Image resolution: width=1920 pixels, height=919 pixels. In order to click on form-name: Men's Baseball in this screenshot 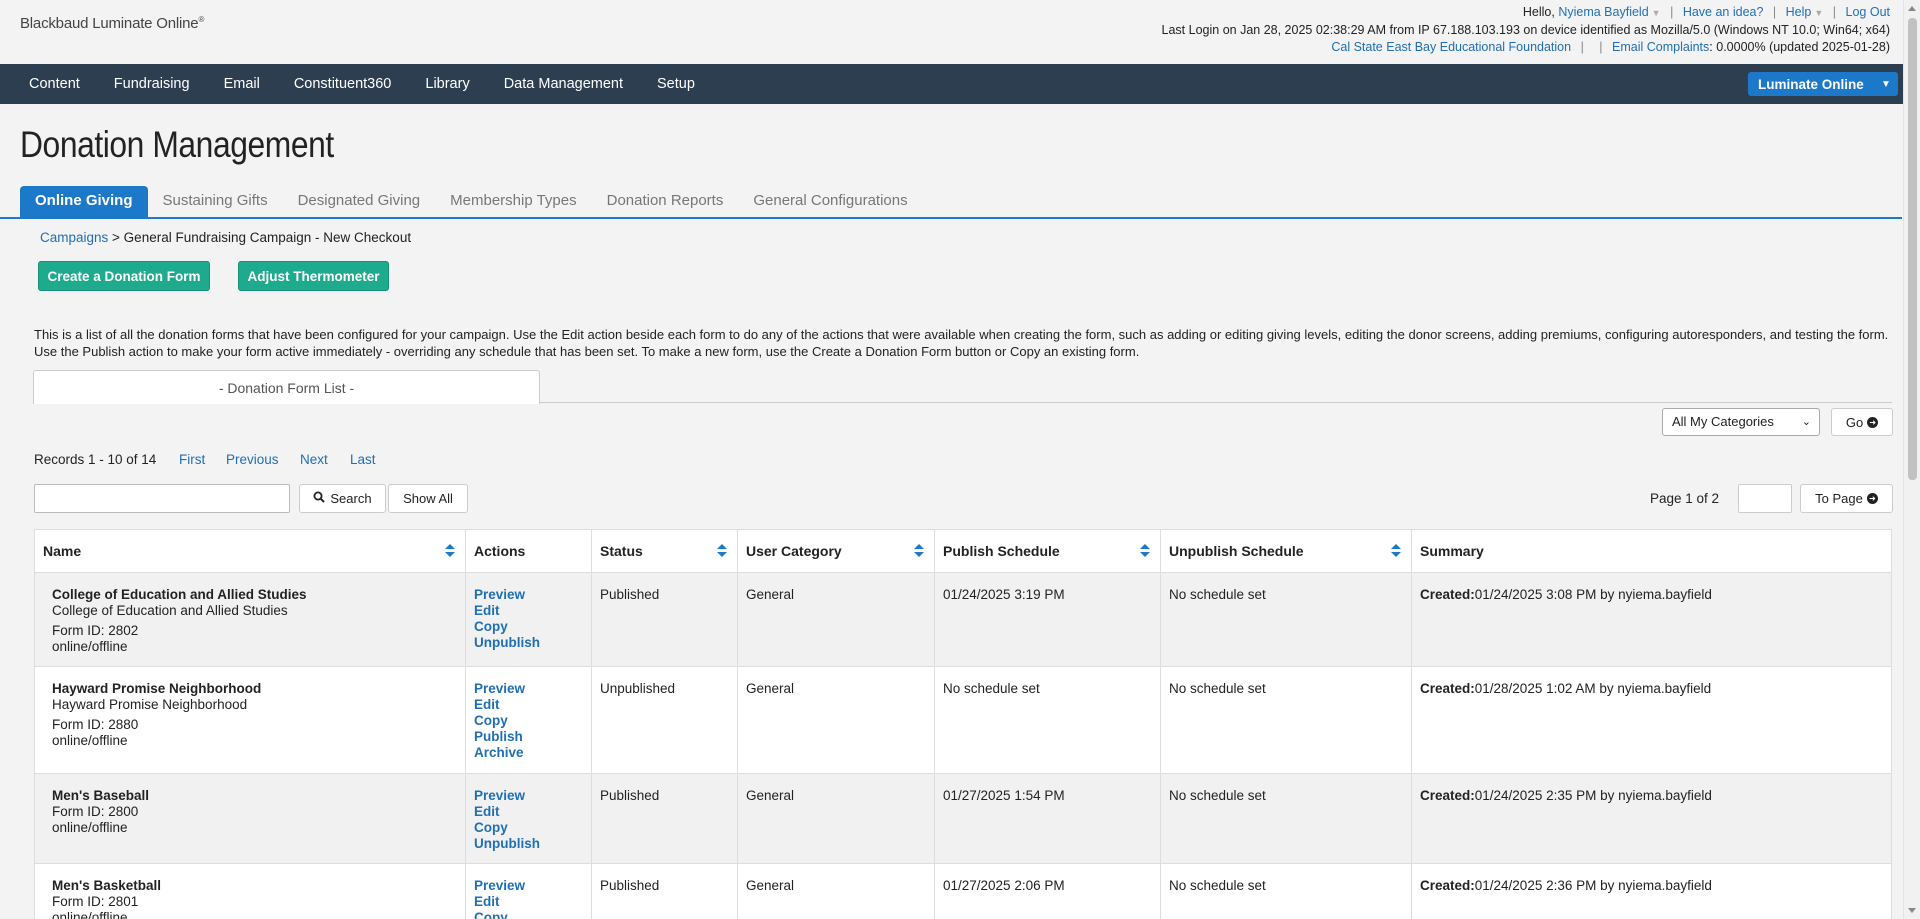, I will do `click(100, 795)`.